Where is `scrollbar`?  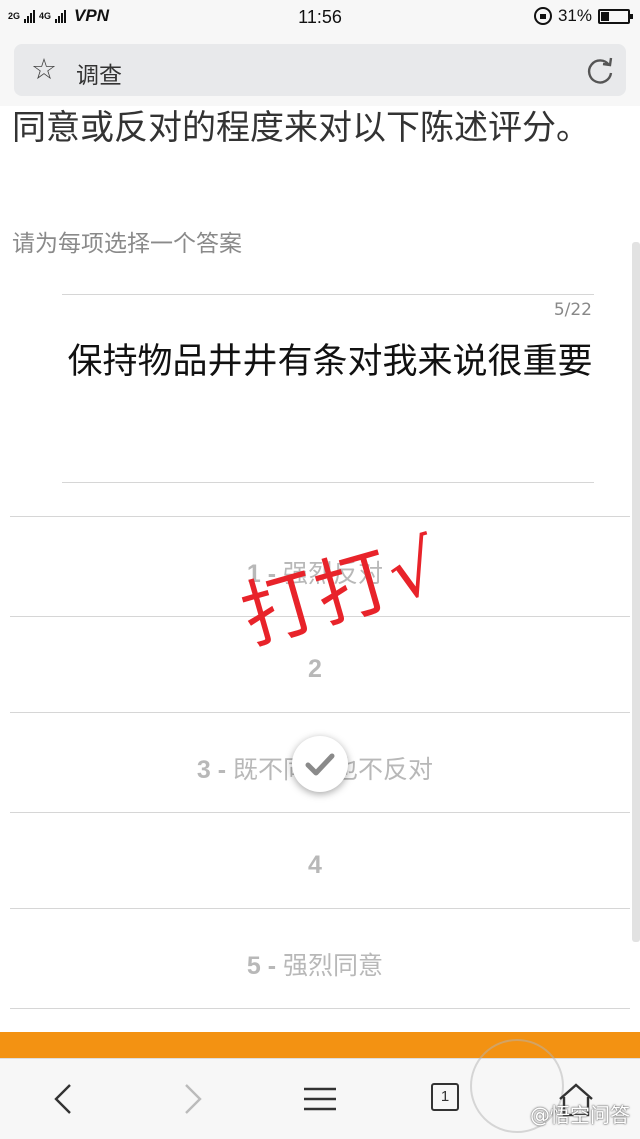 scrollbar is located at coordinates (636, 592).